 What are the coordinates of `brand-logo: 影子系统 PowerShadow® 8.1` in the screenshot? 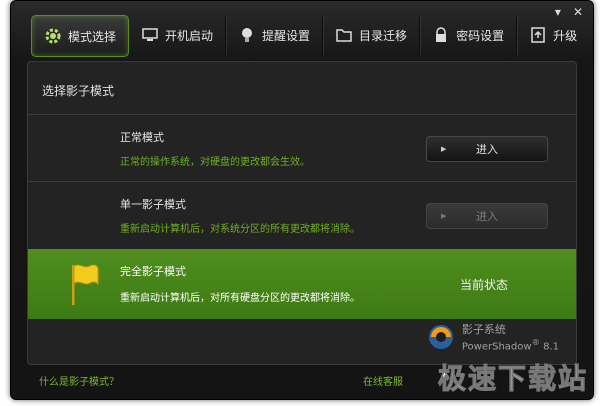 It's located at (492, 336).